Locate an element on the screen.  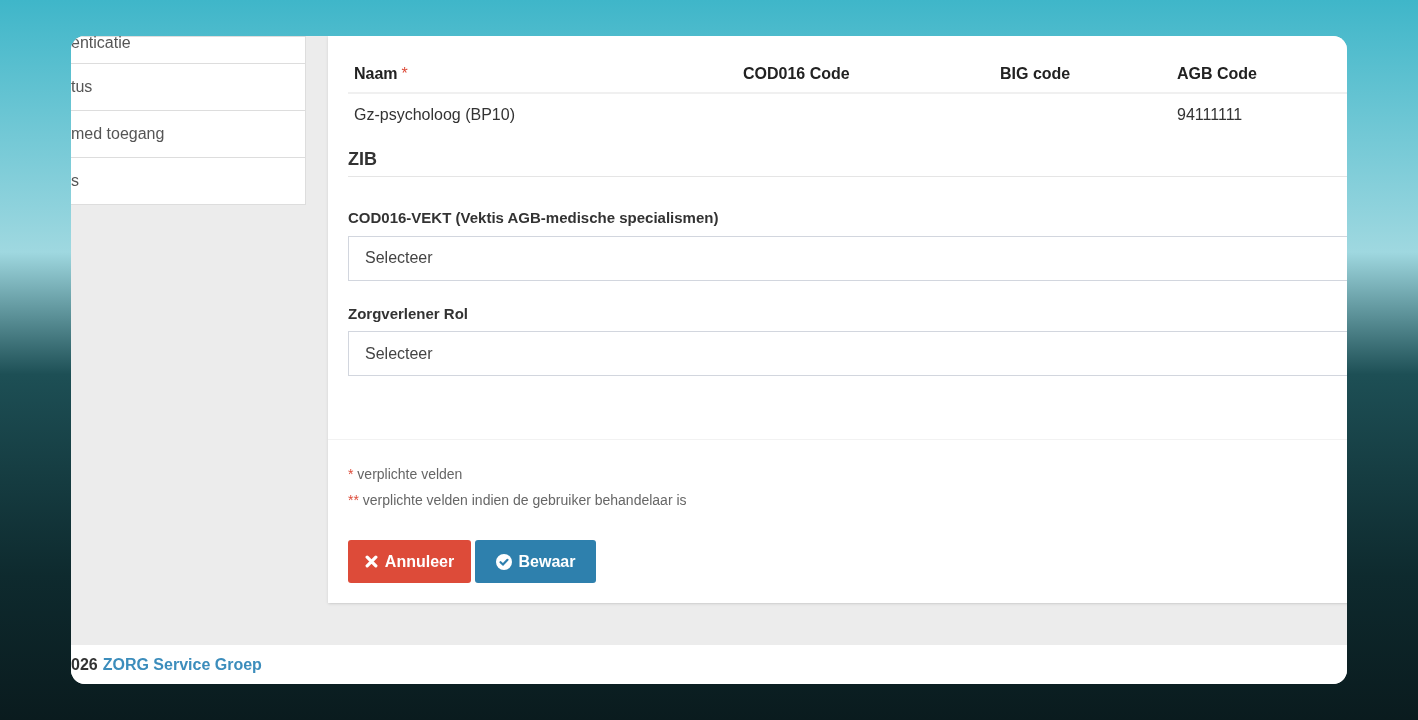
required-asterisk: * is located at coordinates (404, 73).